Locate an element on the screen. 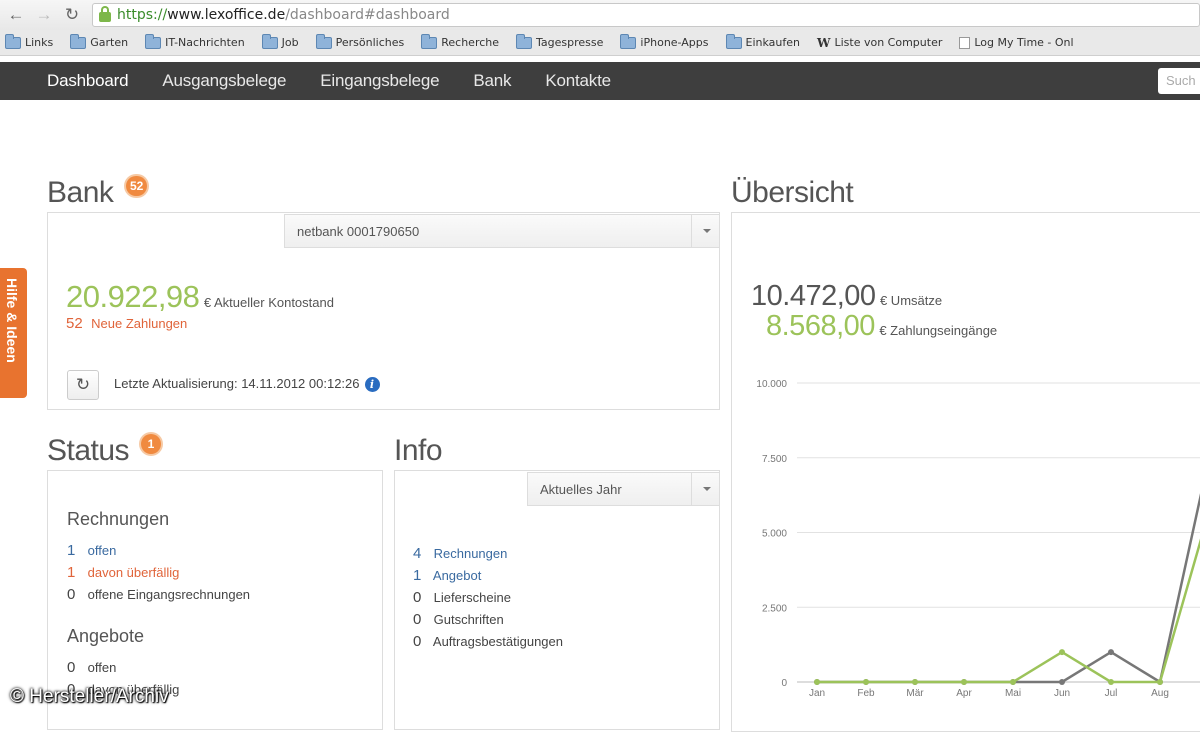 The width and height of the screenshot is (1200, 732). info-row-angebot: 1 Angebot is located at coordinates (447, 575).